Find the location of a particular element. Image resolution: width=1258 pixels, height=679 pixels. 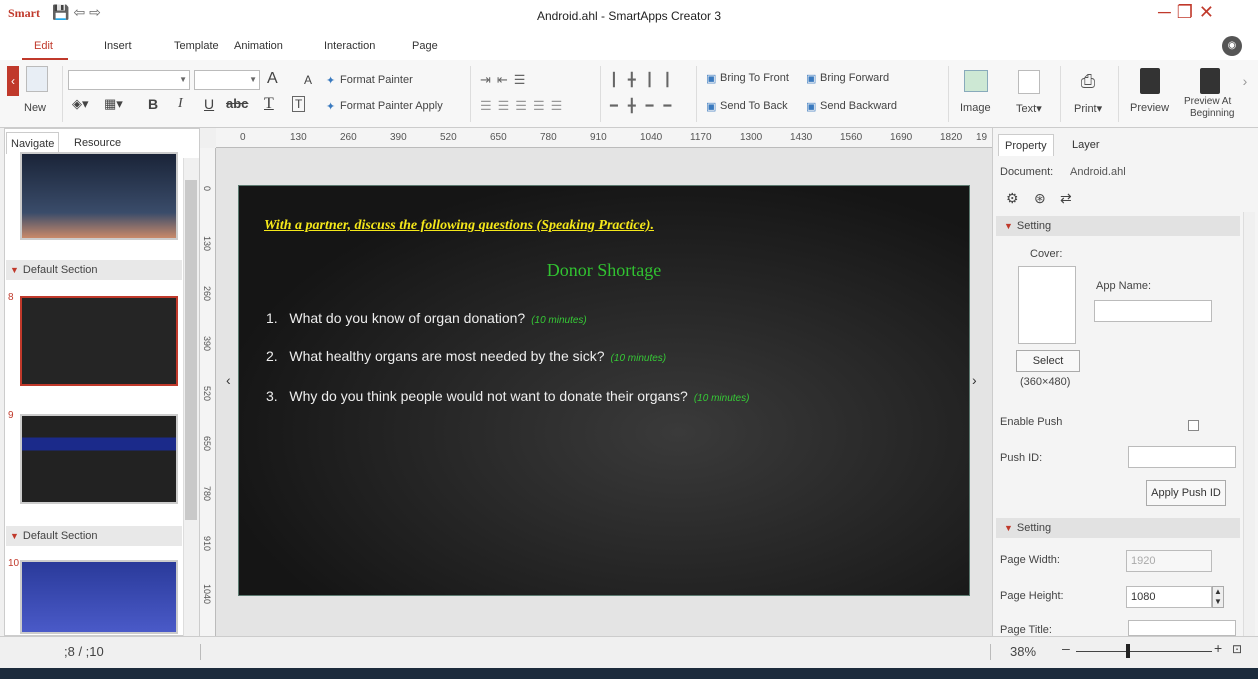

tab-navigate: Navigate is located at coordinates (33, 143).